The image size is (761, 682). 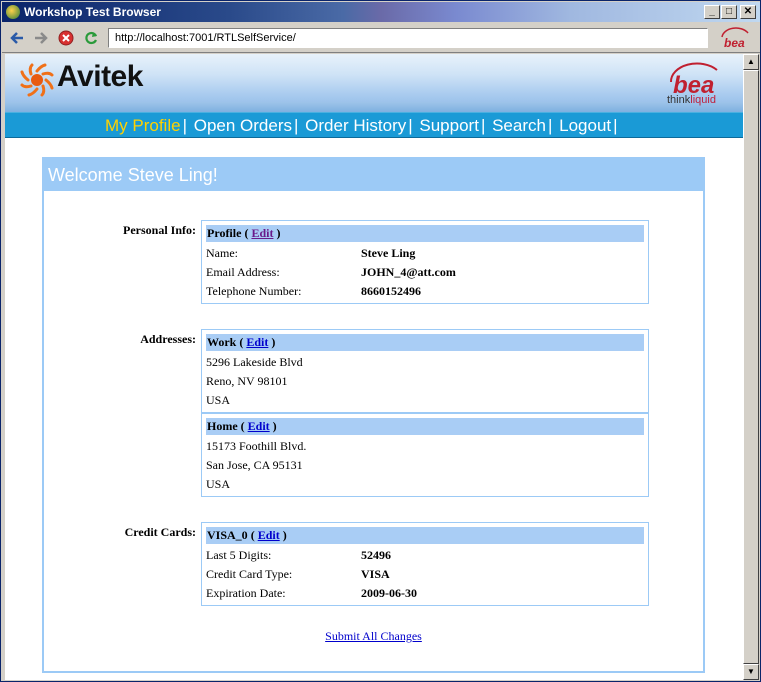 What do you see at coordinates (734, 42) in the screenshot?
I see `svg-text: bea` at bounding box center [734, 42].